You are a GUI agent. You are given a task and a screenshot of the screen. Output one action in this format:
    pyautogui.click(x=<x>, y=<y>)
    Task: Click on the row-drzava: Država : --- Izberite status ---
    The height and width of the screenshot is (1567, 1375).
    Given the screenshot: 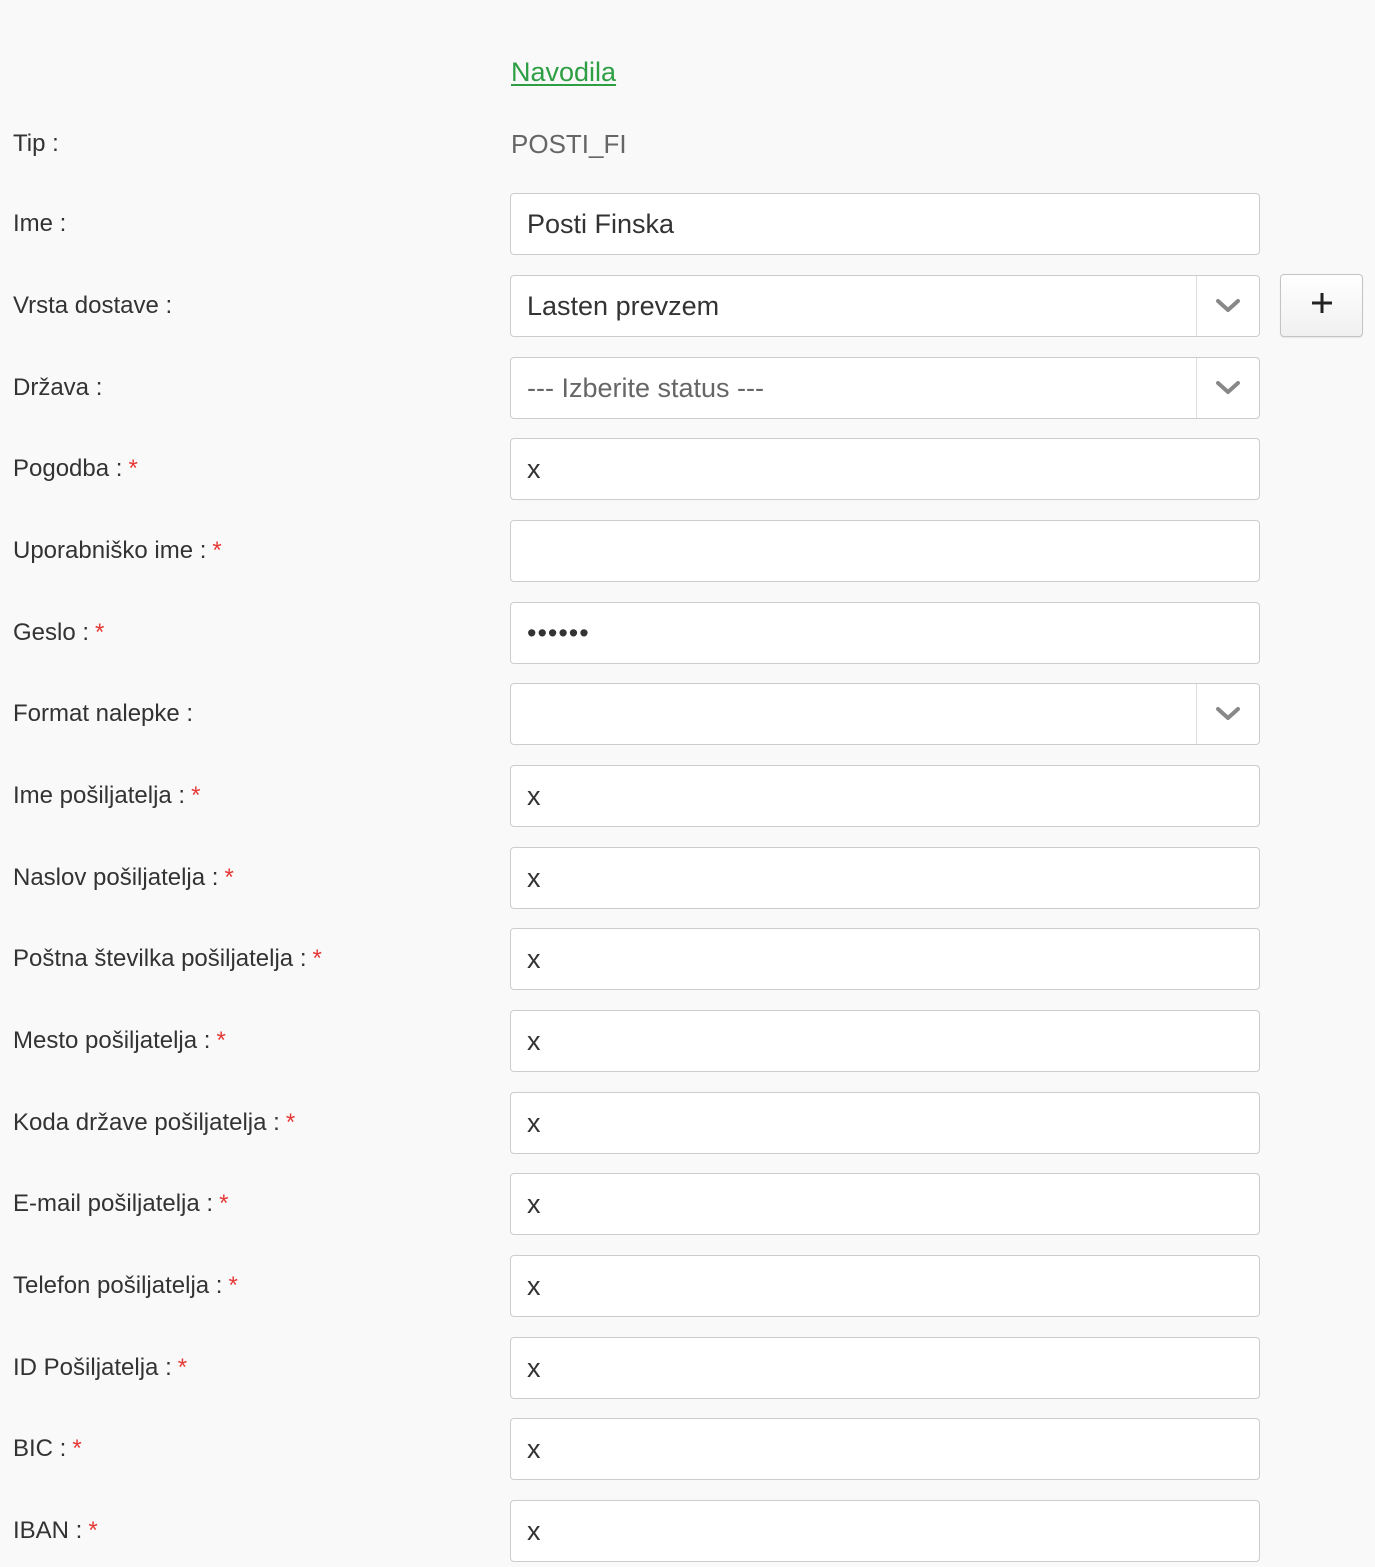 What is the action you would take?
    pyautogui.click(x=687, y=388)
    